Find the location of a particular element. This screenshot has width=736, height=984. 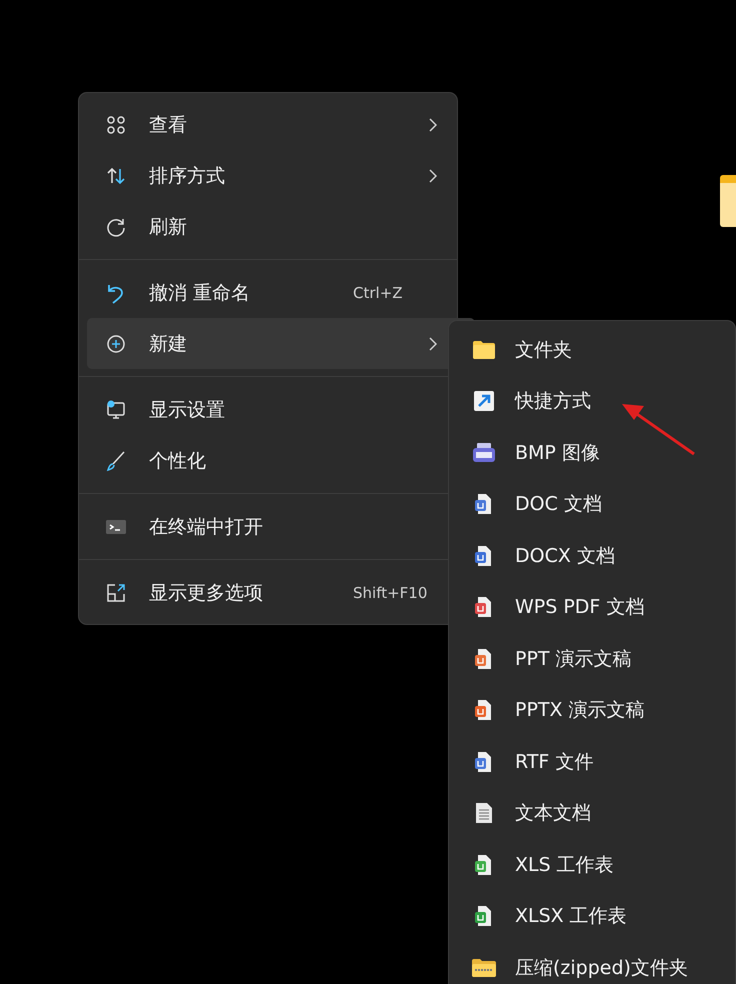

menu-item: XLS 工作表 is located at coordinates (596, 864).